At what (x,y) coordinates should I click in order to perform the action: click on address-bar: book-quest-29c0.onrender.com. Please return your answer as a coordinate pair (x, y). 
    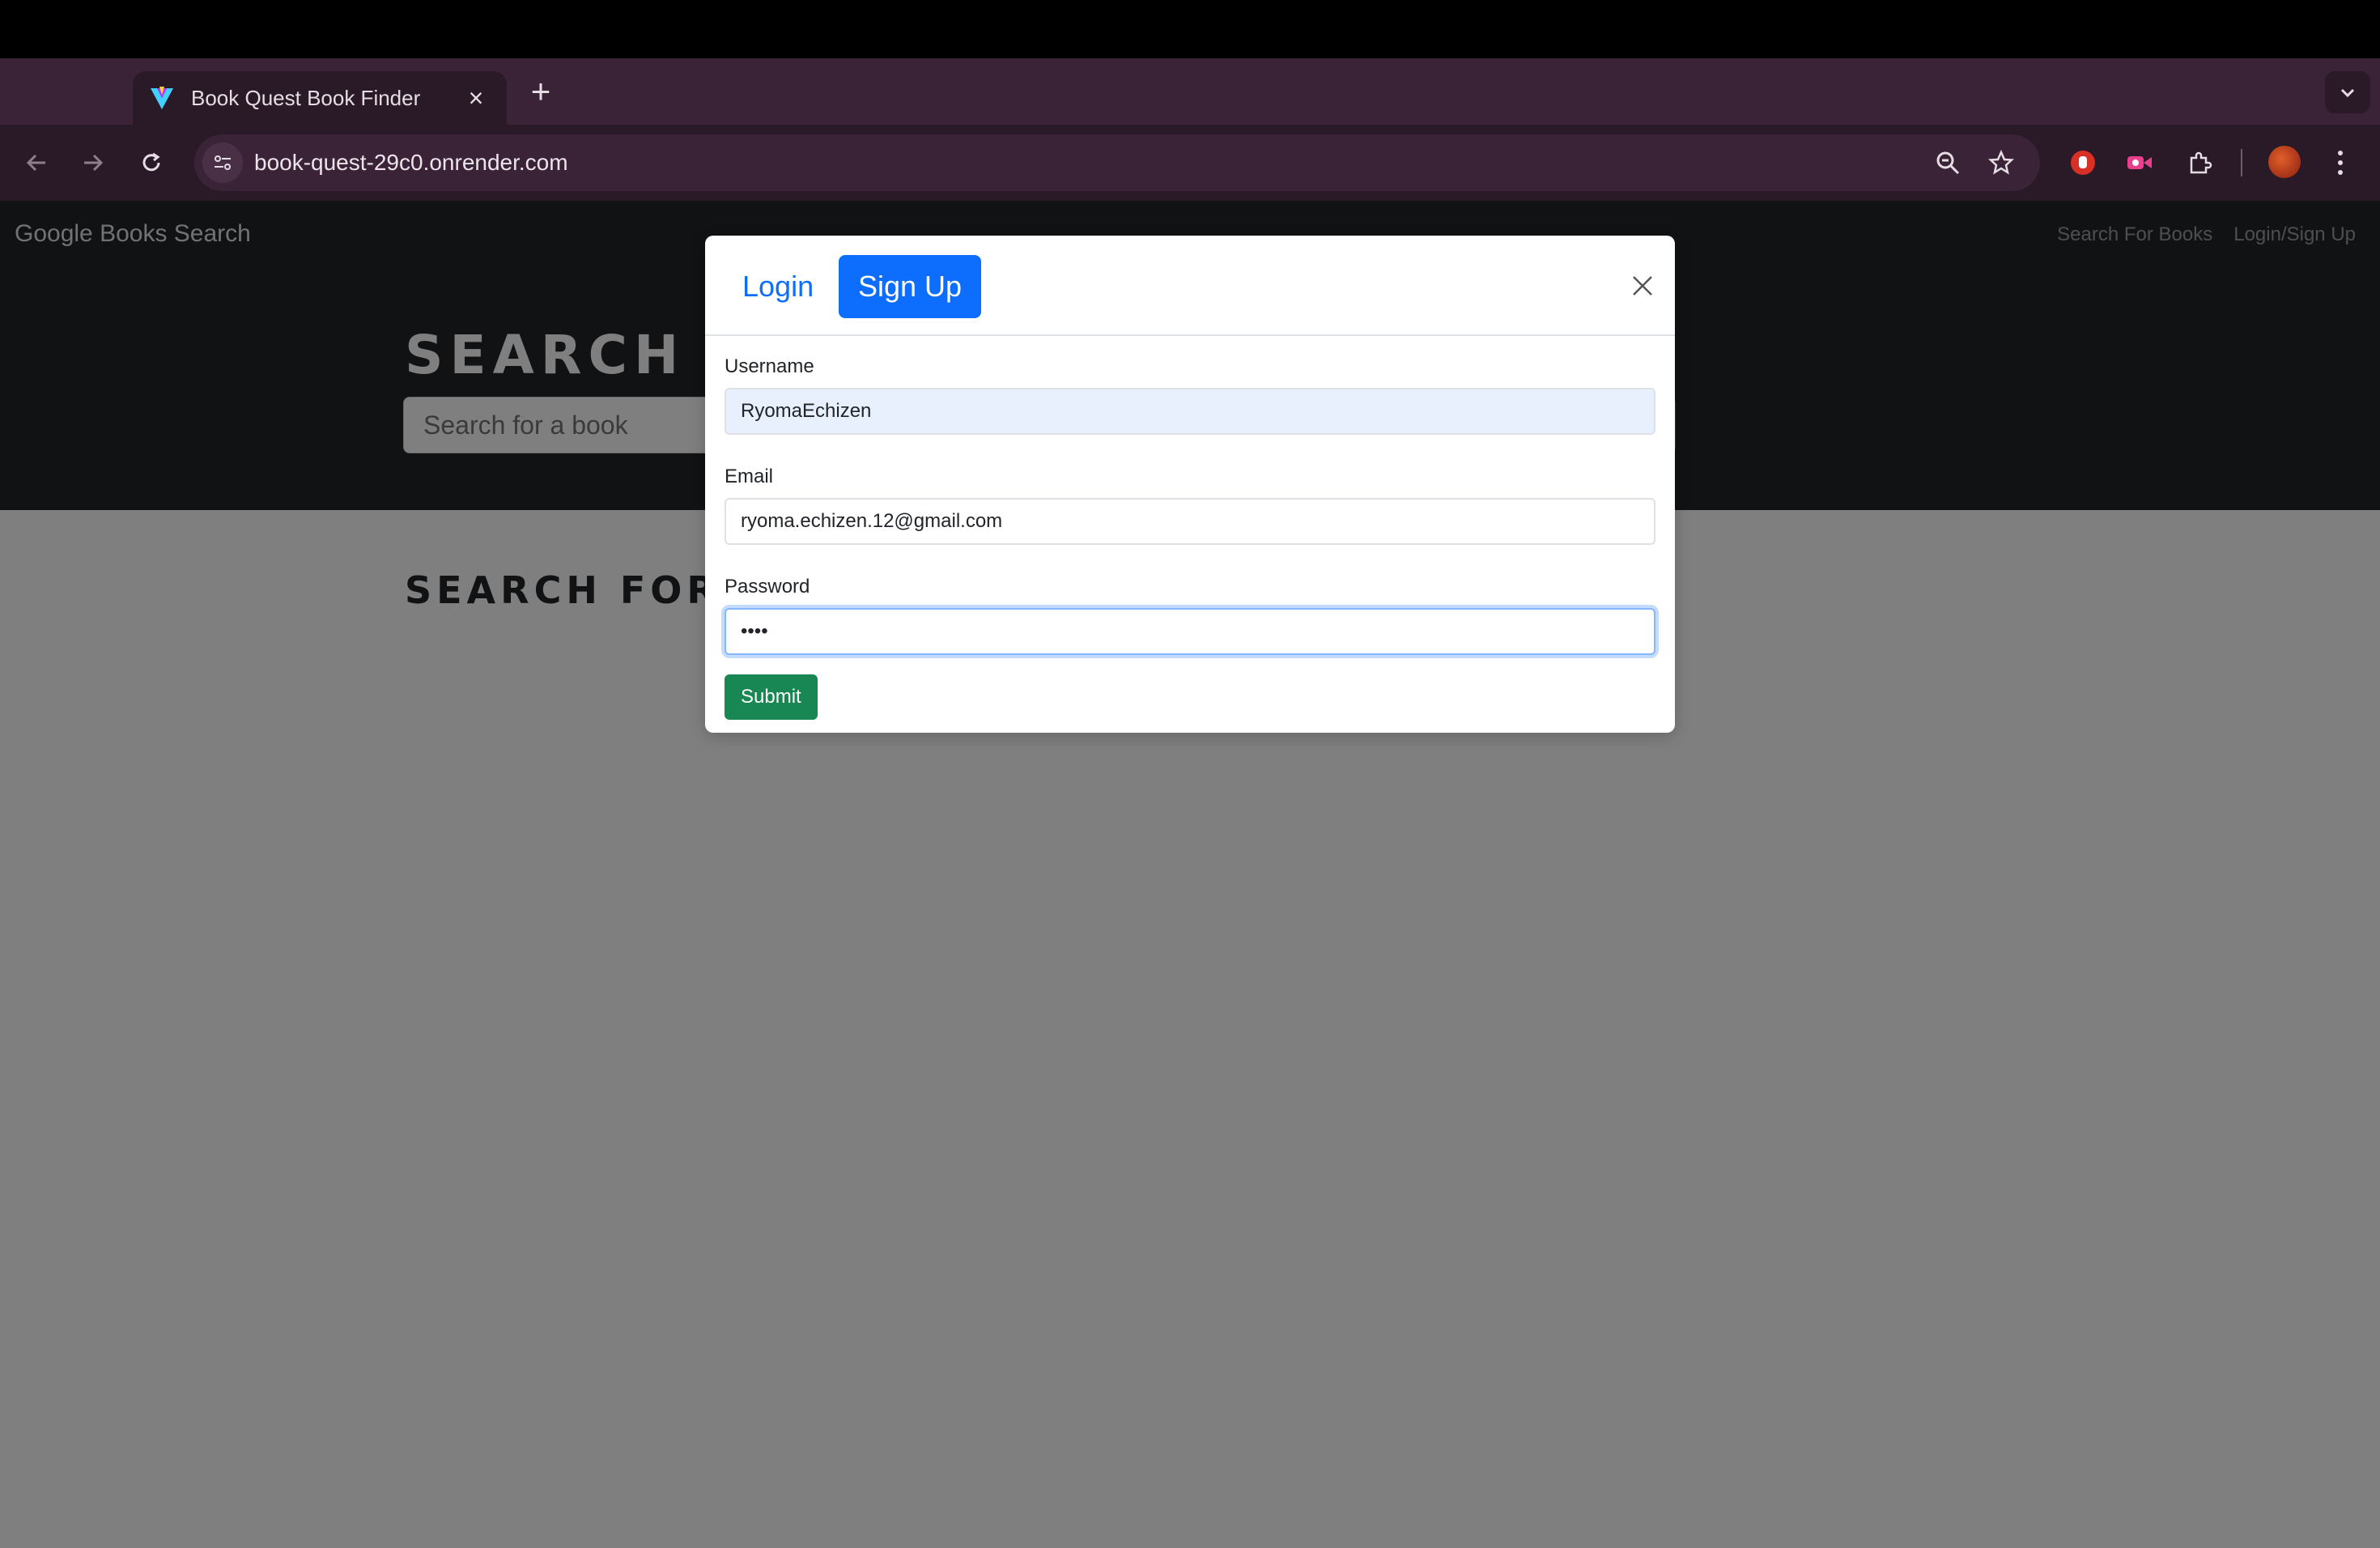
    Looking at the image, I should click on (1117, 162).